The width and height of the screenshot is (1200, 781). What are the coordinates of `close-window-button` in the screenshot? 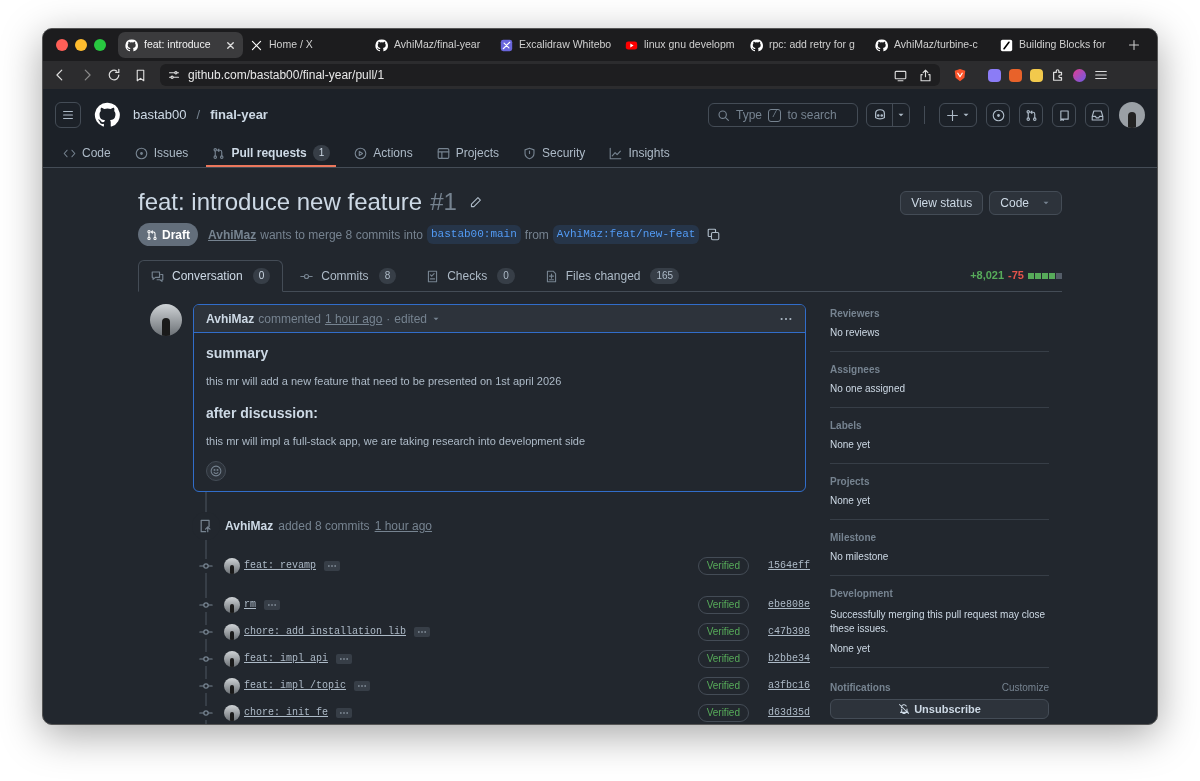 It's located at (62, 45).